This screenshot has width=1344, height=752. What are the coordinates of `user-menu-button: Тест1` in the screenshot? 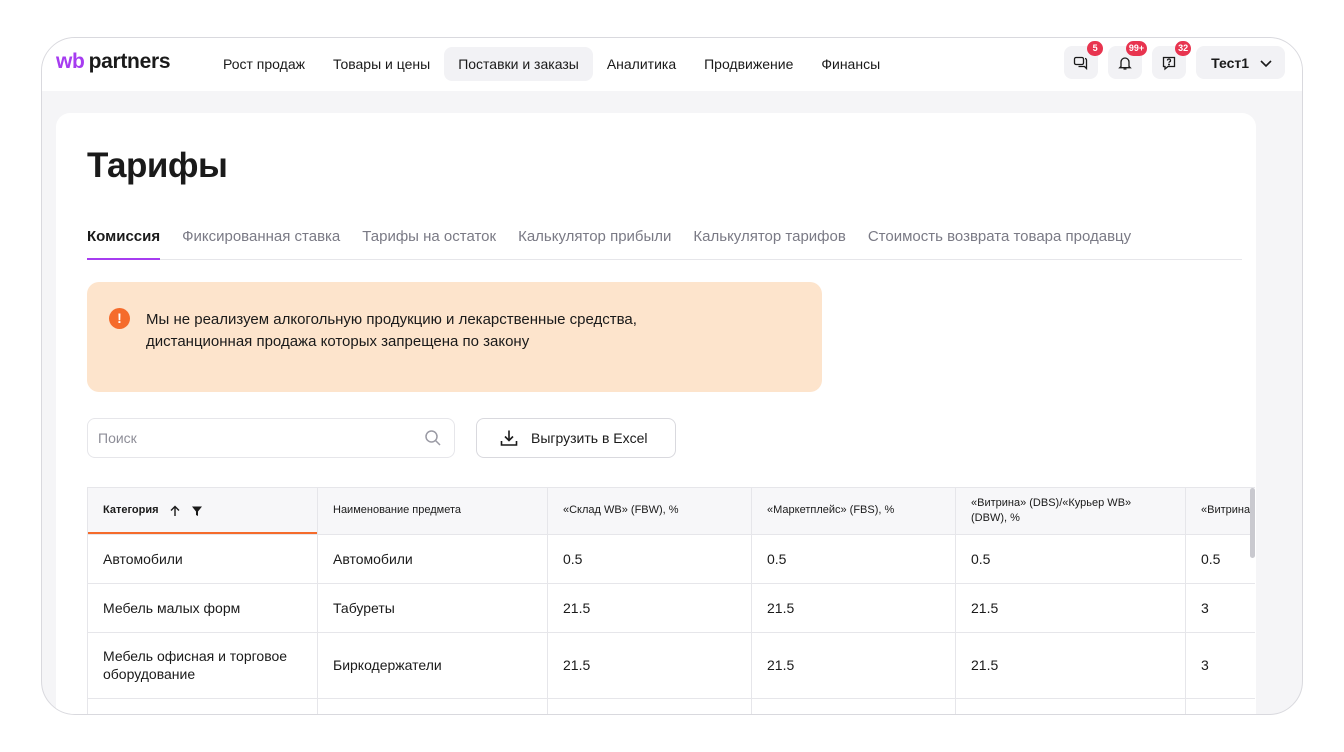 It's located at (1240, 62).